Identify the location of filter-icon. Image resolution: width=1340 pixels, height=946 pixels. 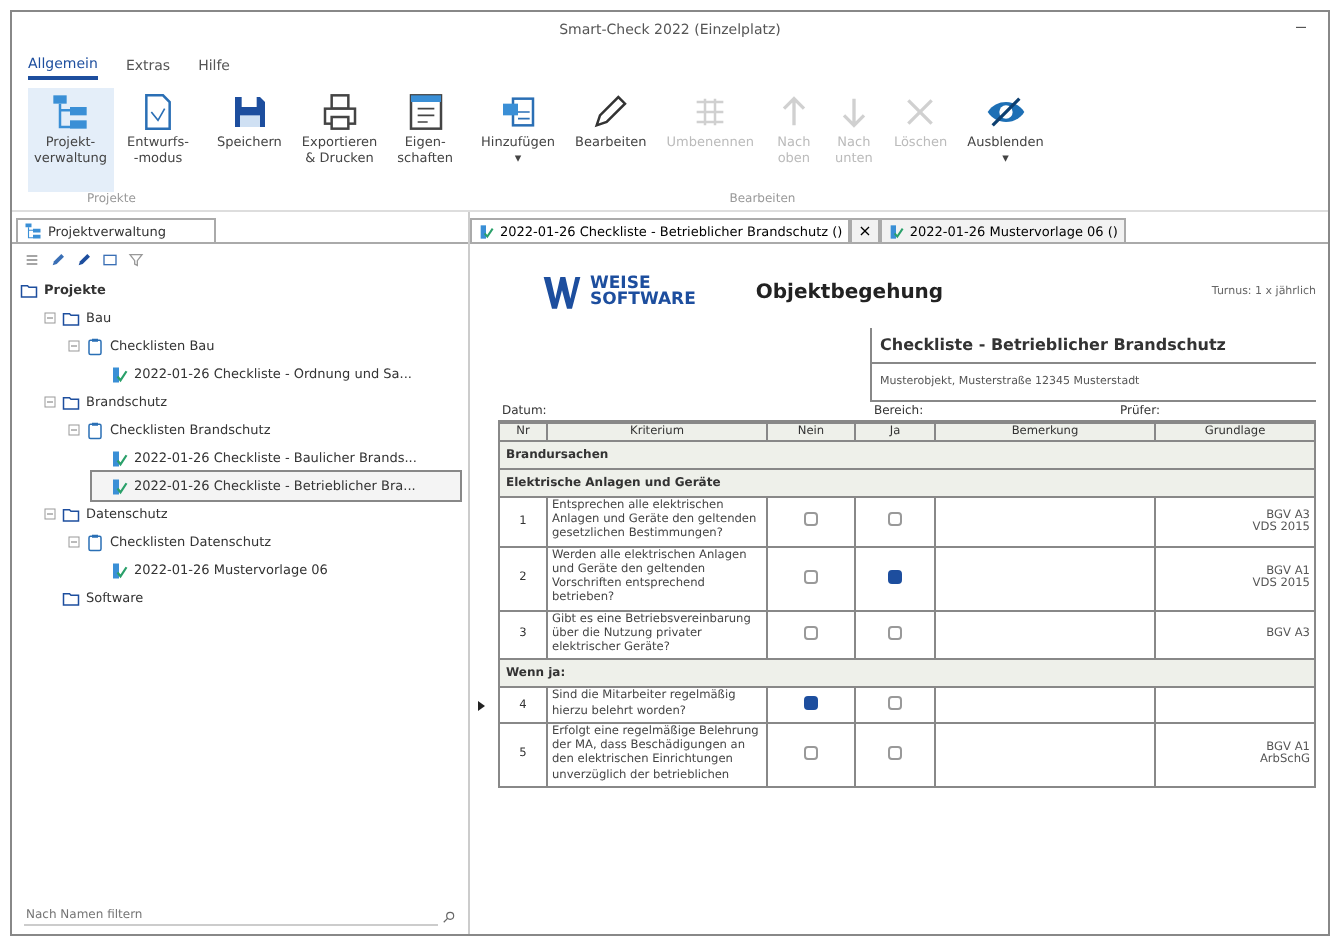
(136, 260).